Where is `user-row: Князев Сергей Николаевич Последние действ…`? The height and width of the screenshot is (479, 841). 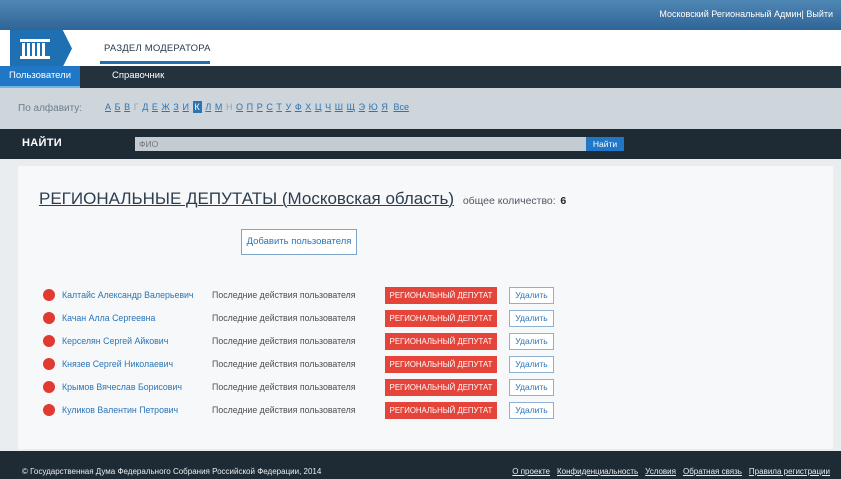 user-row: Князев Сергей Николаевич Последние действ… is located at coordinates (420, 365).